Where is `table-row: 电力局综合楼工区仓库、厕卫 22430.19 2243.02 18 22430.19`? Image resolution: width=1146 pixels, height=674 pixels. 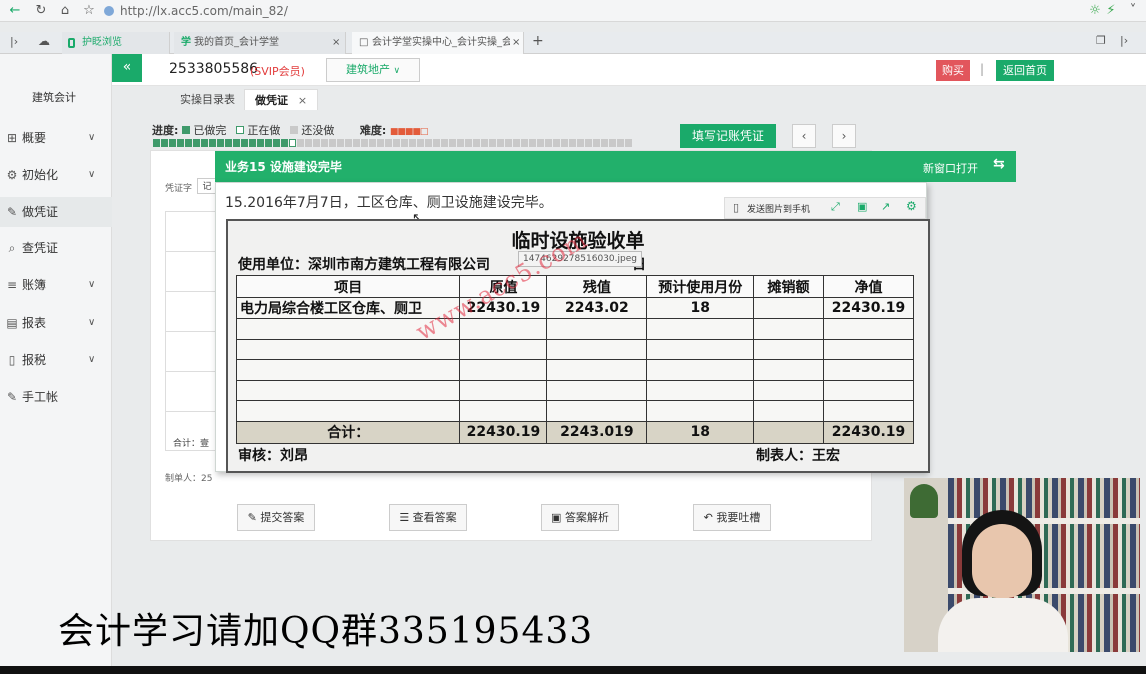 table-row: 电力局综合楼工区仓库、厕卫 22430.19 2243.02 18 22430.19 is located at coordinates (575, 308).